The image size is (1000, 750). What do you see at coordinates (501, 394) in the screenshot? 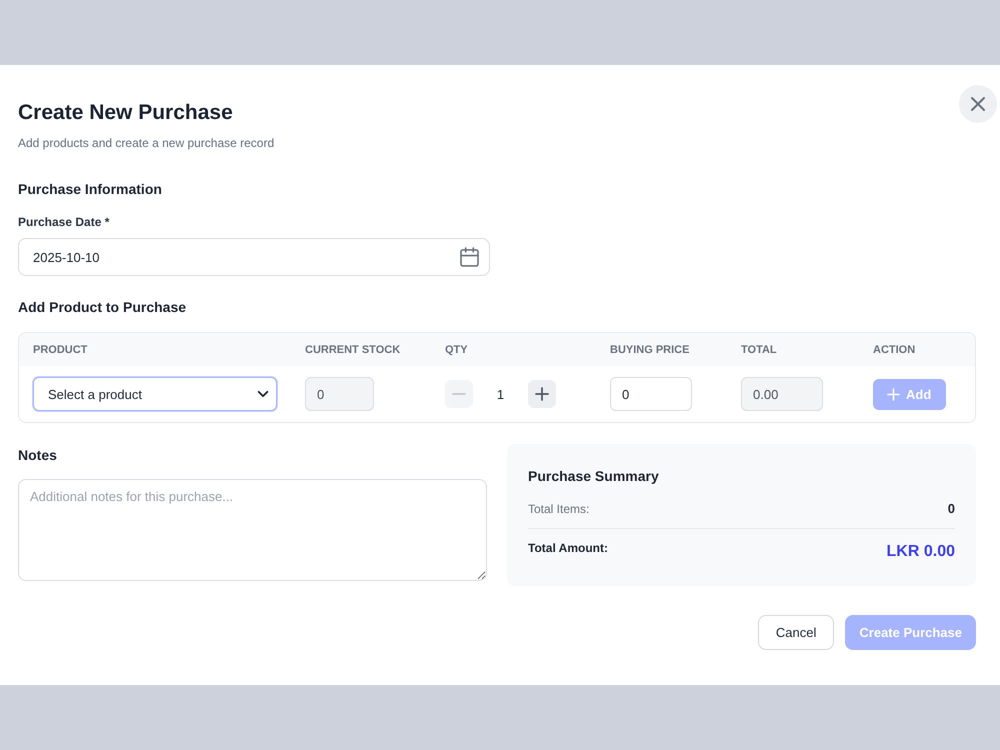
I see `quantity-value: 1` at bounding box center [501, 394].